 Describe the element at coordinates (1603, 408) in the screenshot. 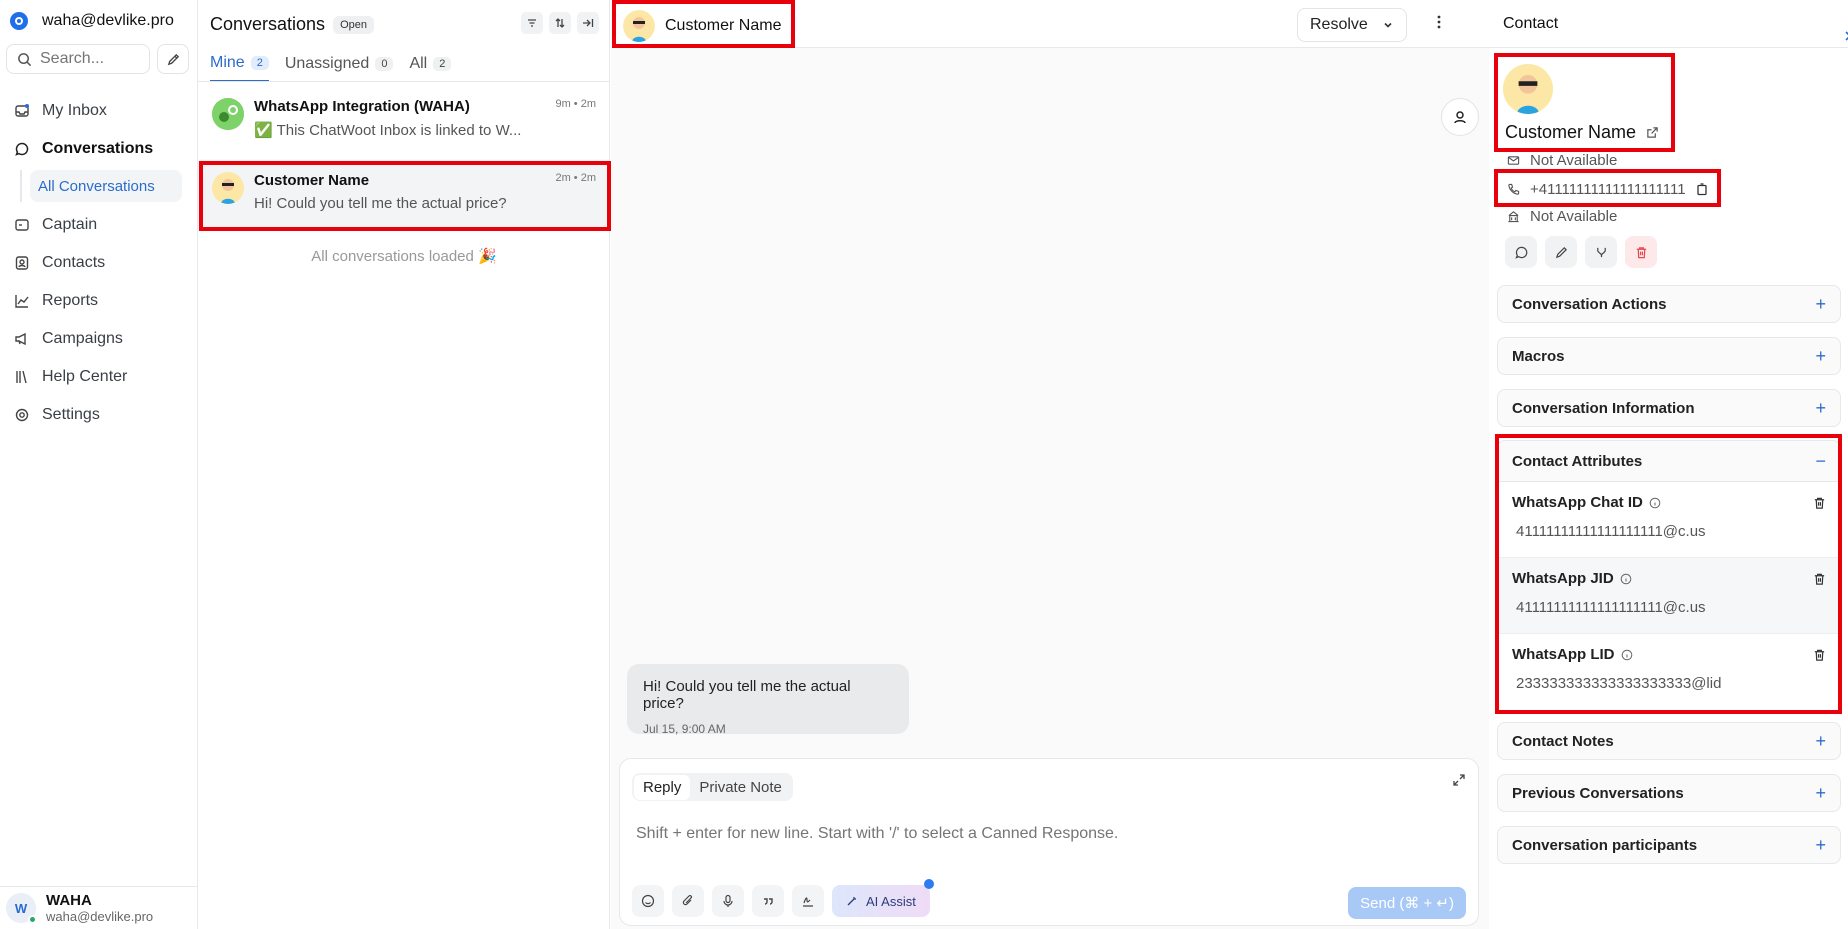

I see `section-title: Conversation Information` at that location.